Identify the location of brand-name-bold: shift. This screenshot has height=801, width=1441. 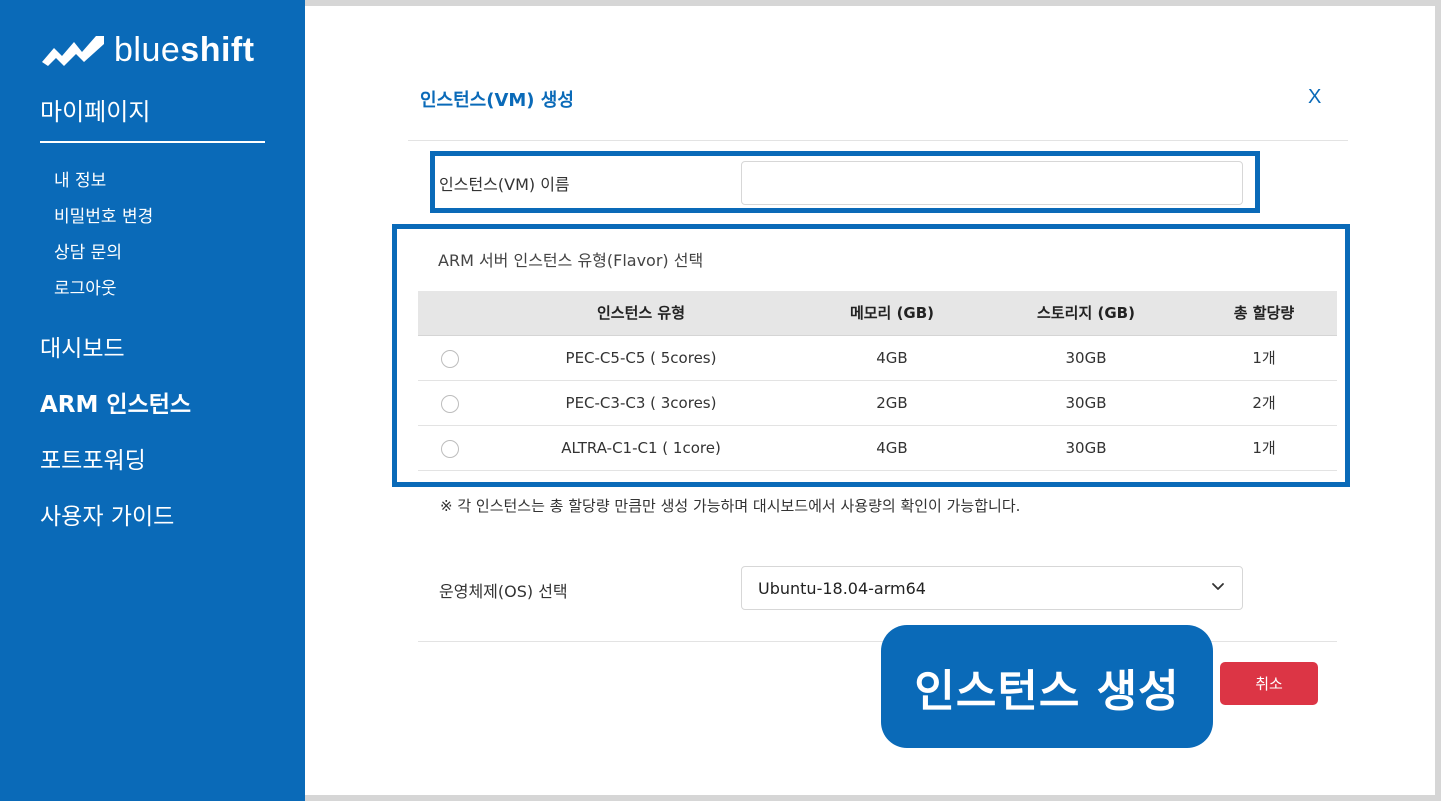
(217, 49).